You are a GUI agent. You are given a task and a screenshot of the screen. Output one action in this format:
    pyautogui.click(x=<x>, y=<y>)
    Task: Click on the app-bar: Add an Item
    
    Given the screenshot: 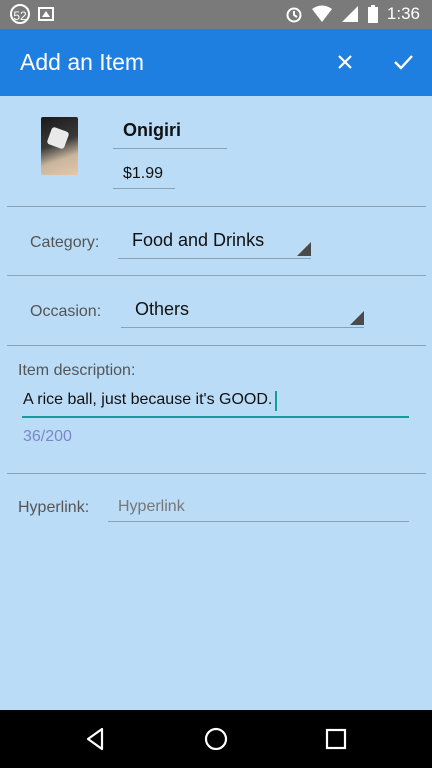 What is the action you would take?
    pyautogui.click(x=216, y=62)
    